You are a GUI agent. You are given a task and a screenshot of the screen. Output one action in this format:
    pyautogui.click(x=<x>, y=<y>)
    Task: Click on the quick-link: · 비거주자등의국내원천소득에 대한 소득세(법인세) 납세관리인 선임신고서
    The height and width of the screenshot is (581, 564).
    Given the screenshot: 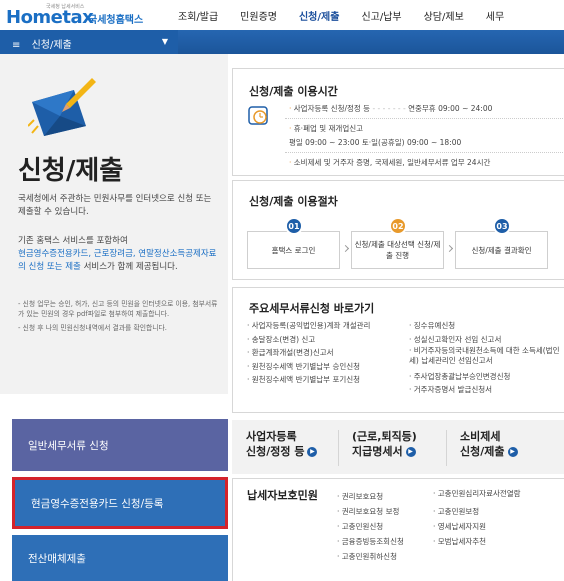 What is the action you would take?
    pyautogui.click(x=486, y=356)
    